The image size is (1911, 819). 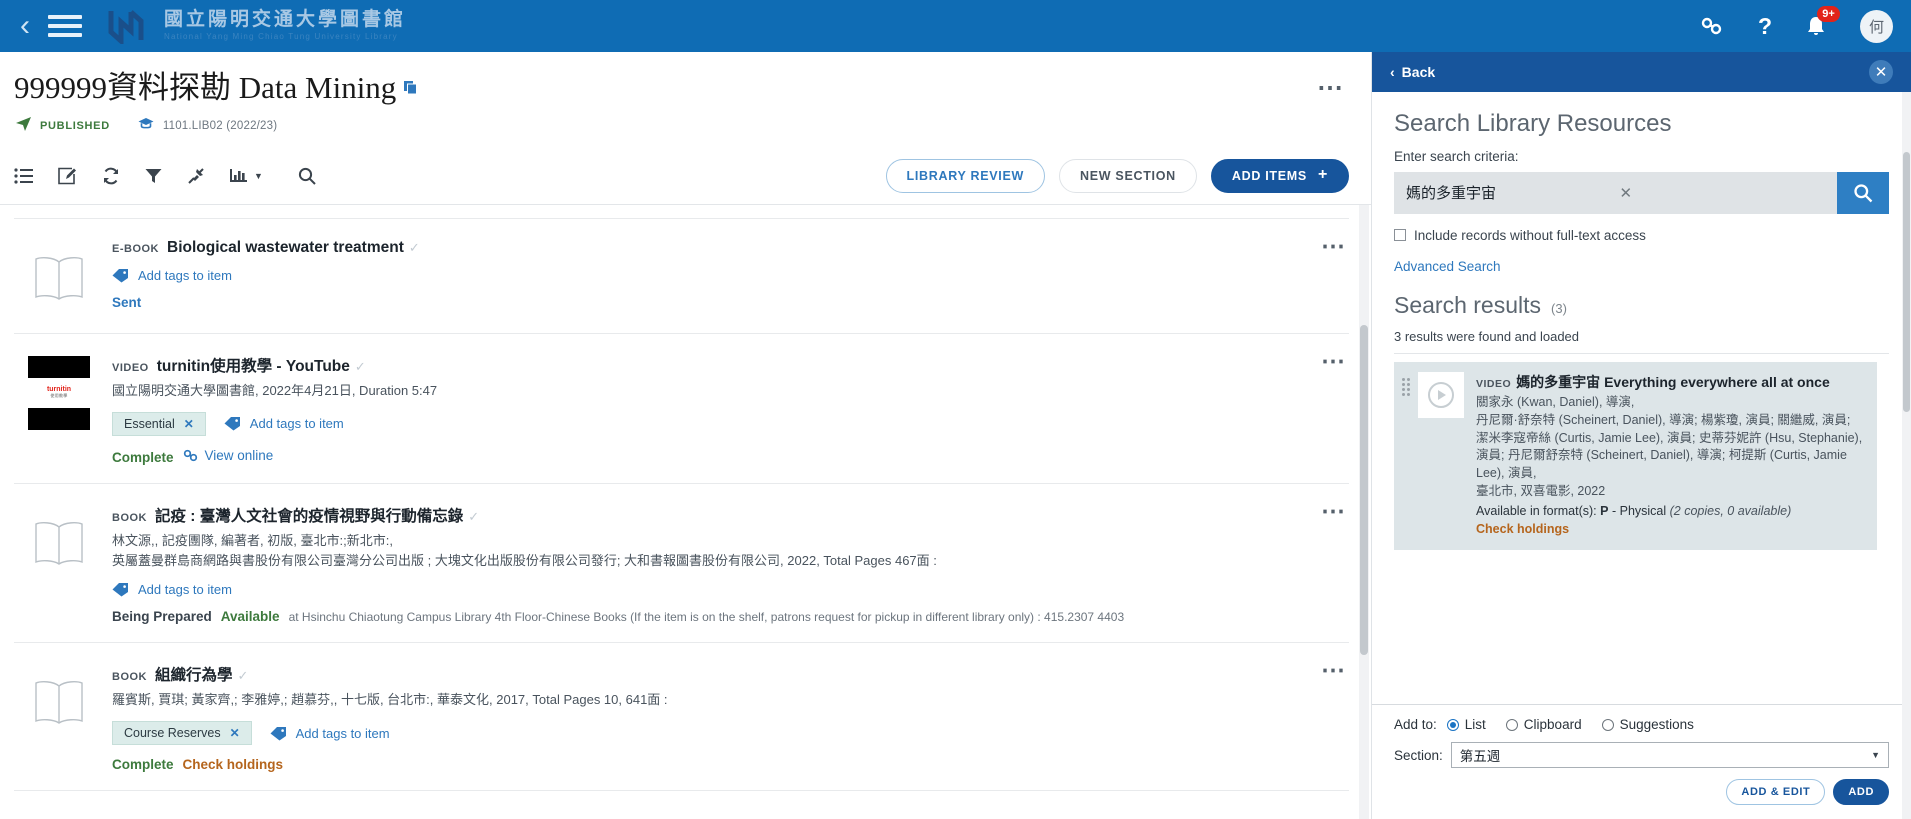 What do you see at coordinates (1607, 724) in the screenshot?
I see `radio-suggestions` at bounding box center [1607, 724].